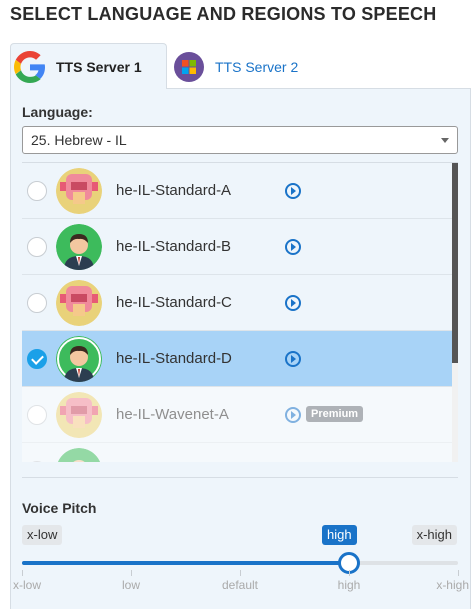 The width and height of the screenshot is (471, 609). I want to click on pitch-max-label: x-high, so click(434, 535).